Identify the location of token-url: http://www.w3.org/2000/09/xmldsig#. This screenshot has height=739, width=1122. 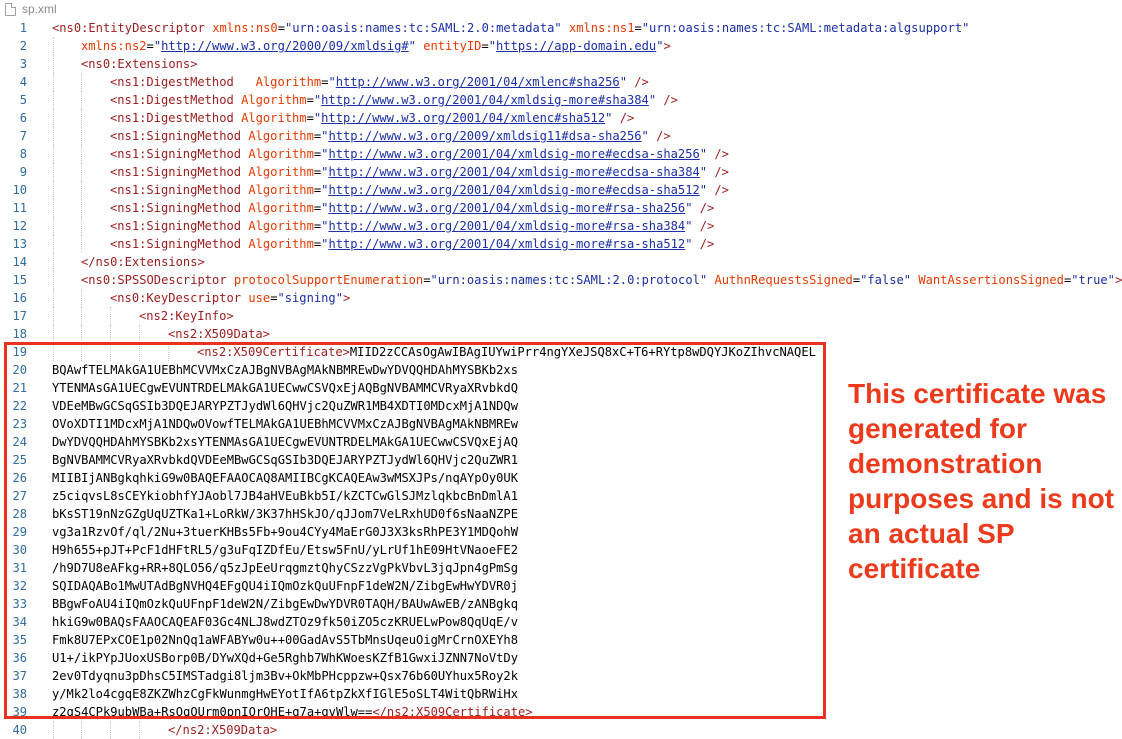
(285, 46).